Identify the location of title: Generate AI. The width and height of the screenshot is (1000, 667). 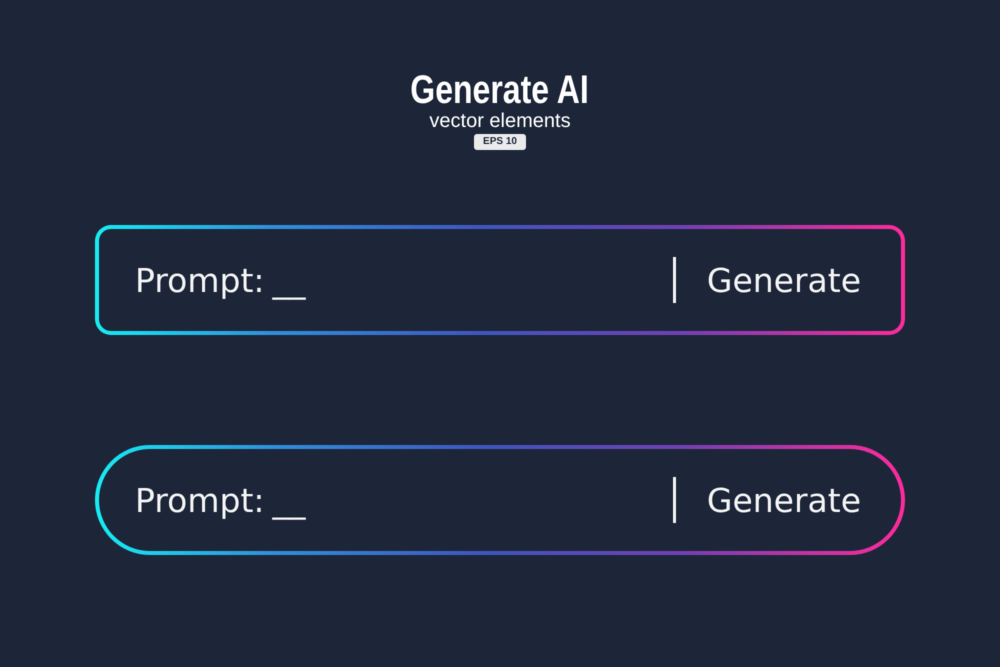
(500, 90).